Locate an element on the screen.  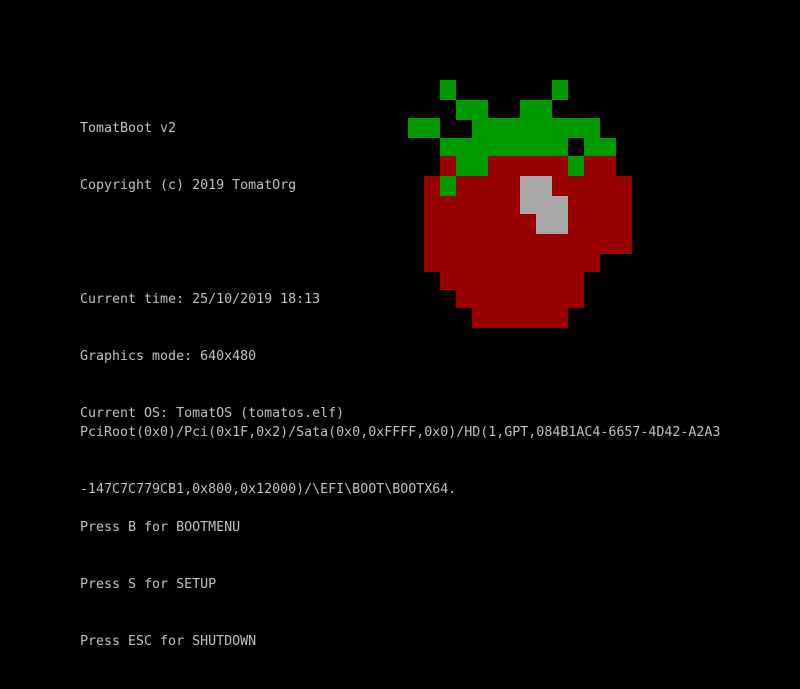
current-time: Current time: 25/10/2019 18:13 is located at coordinates (200, 299).